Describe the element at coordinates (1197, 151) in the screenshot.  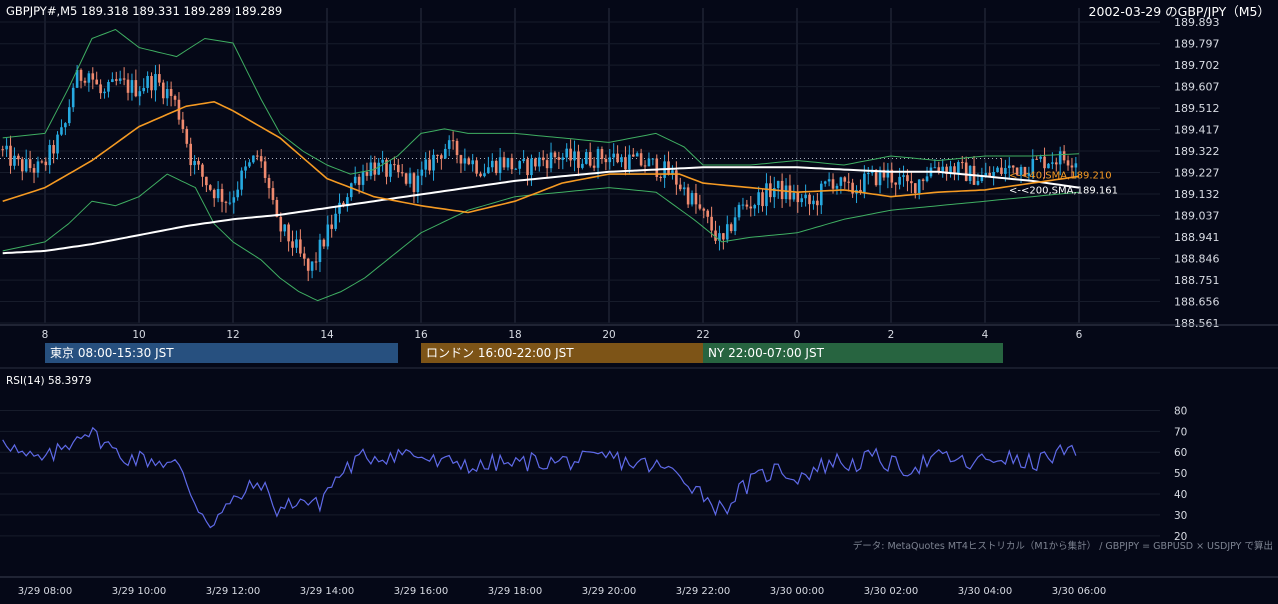
I see `price-tick-label: 189.322` at that location.